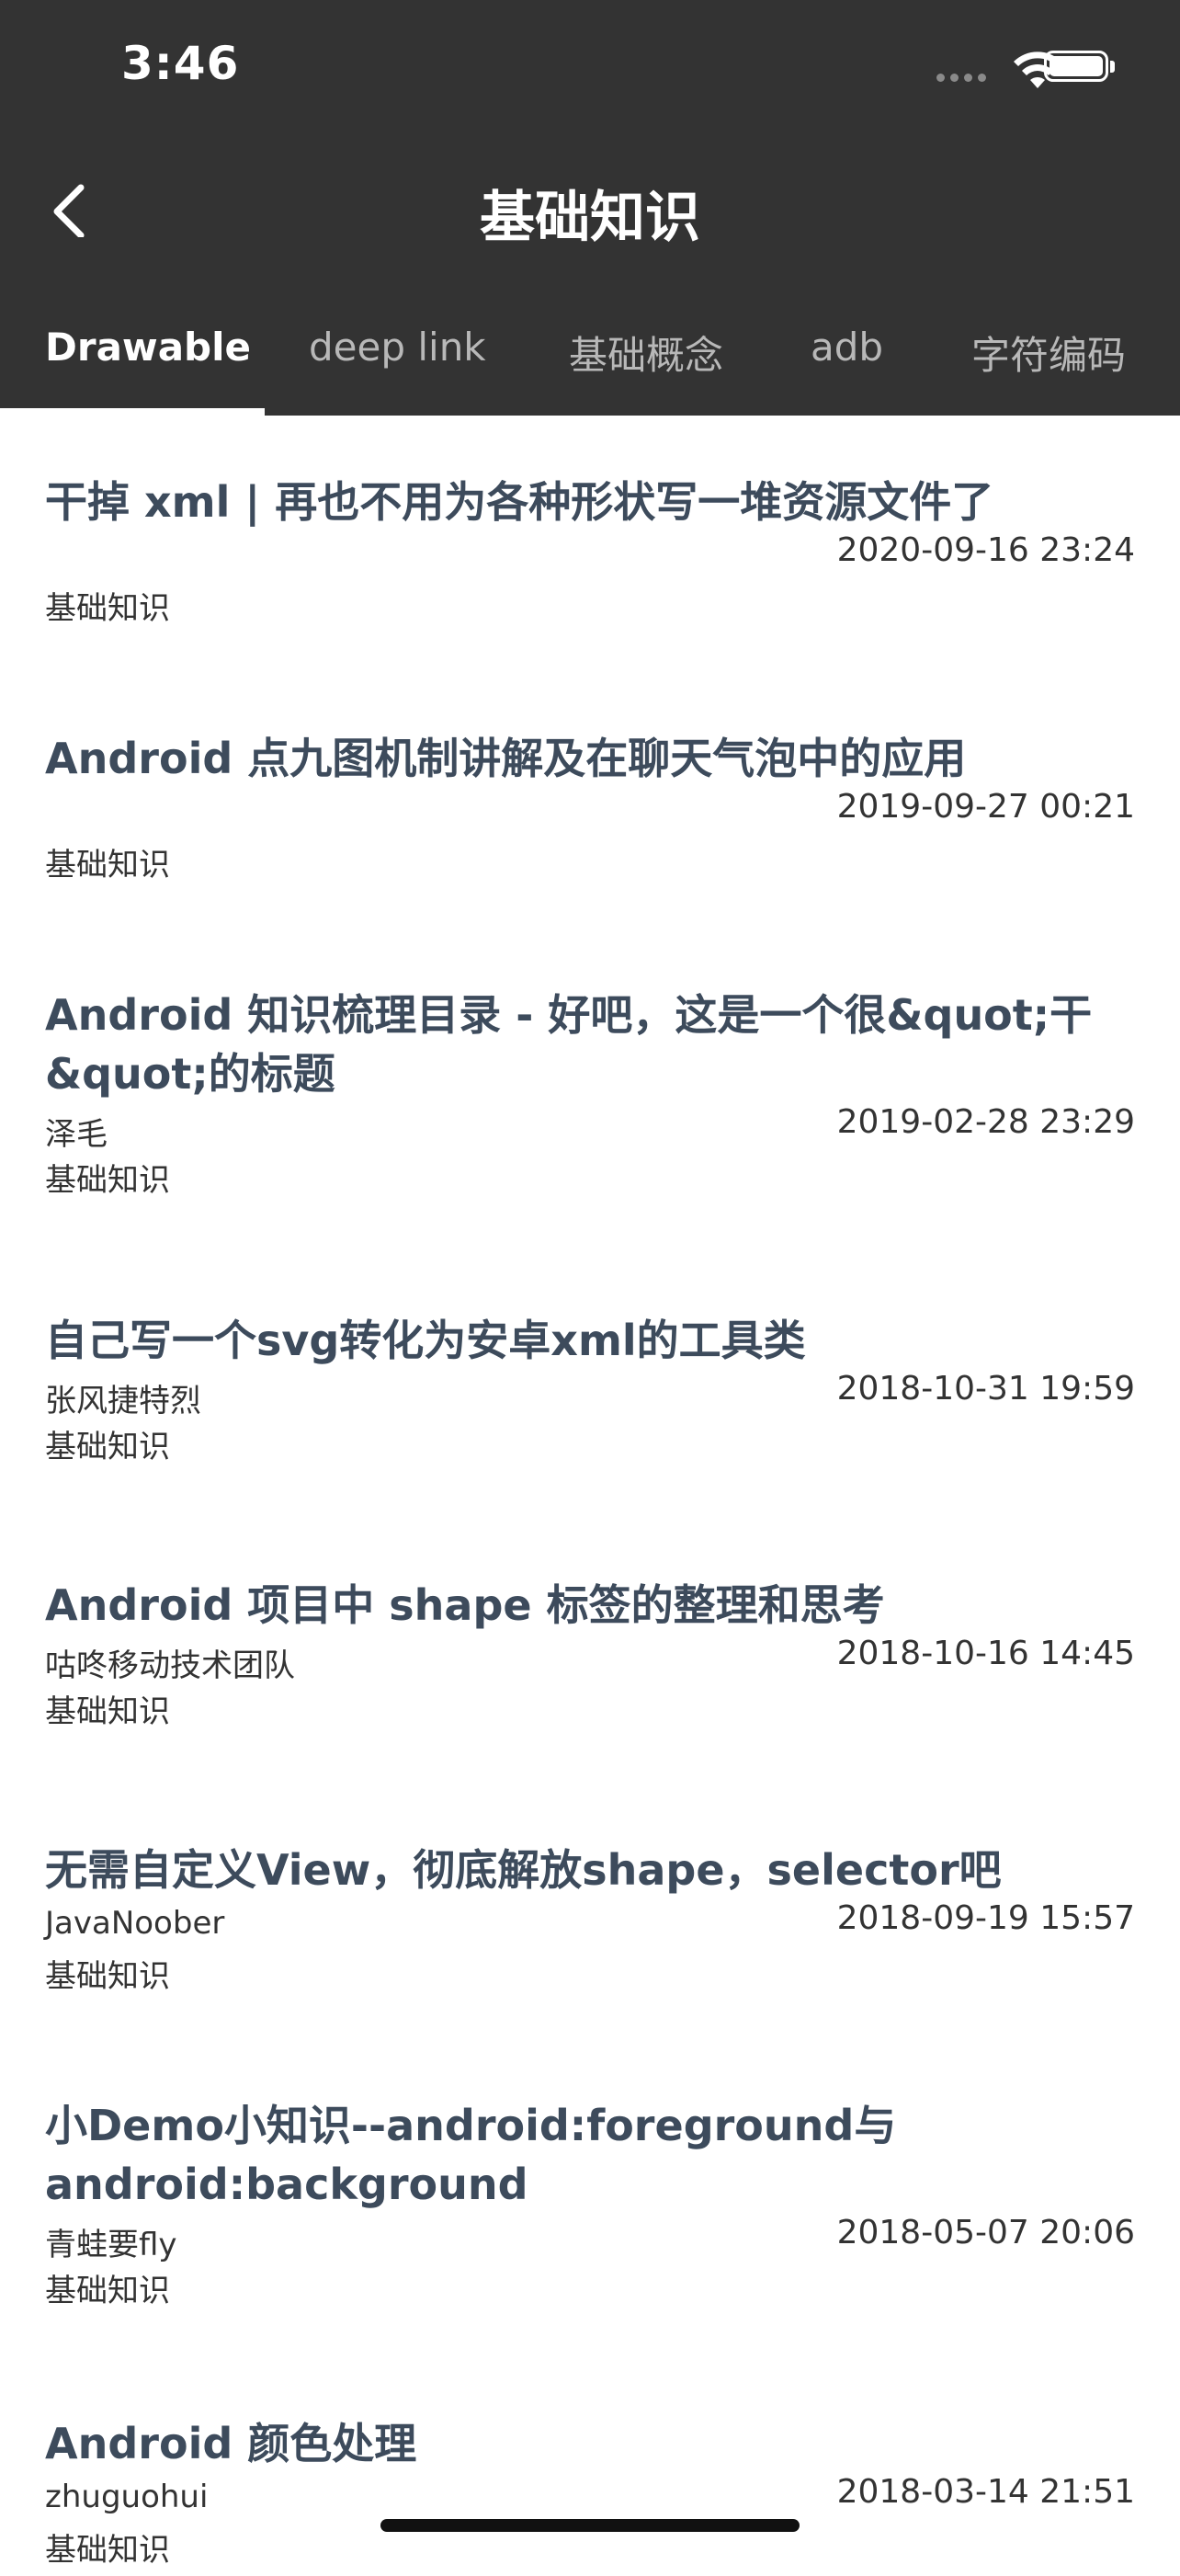 The height and width of the screenshot is (2576, 1180). I want to click on article-date: 2018-05-07 20:06, so click(985, 2232).